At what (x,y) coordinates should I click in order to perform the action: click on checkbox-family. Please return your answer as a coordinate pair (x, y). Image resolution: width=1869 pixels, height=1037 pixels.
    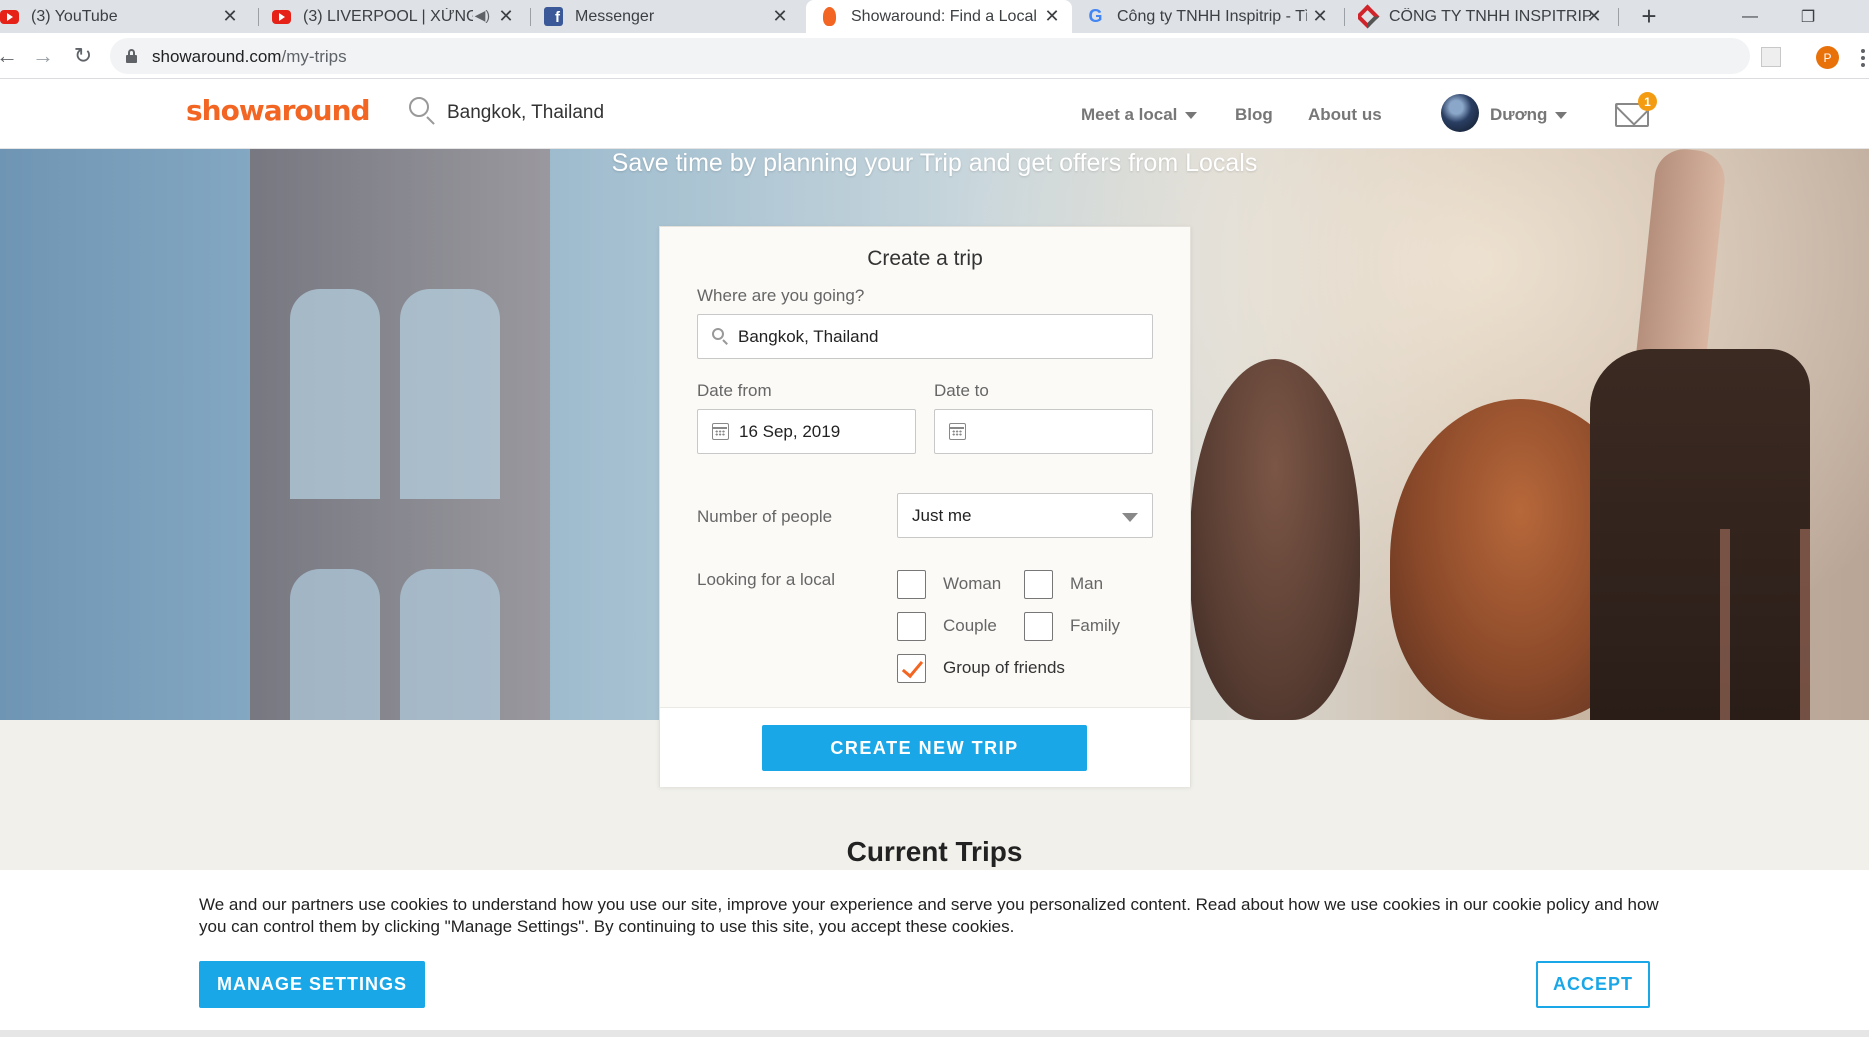
    Looking at the image, I should click on (1038, 626).